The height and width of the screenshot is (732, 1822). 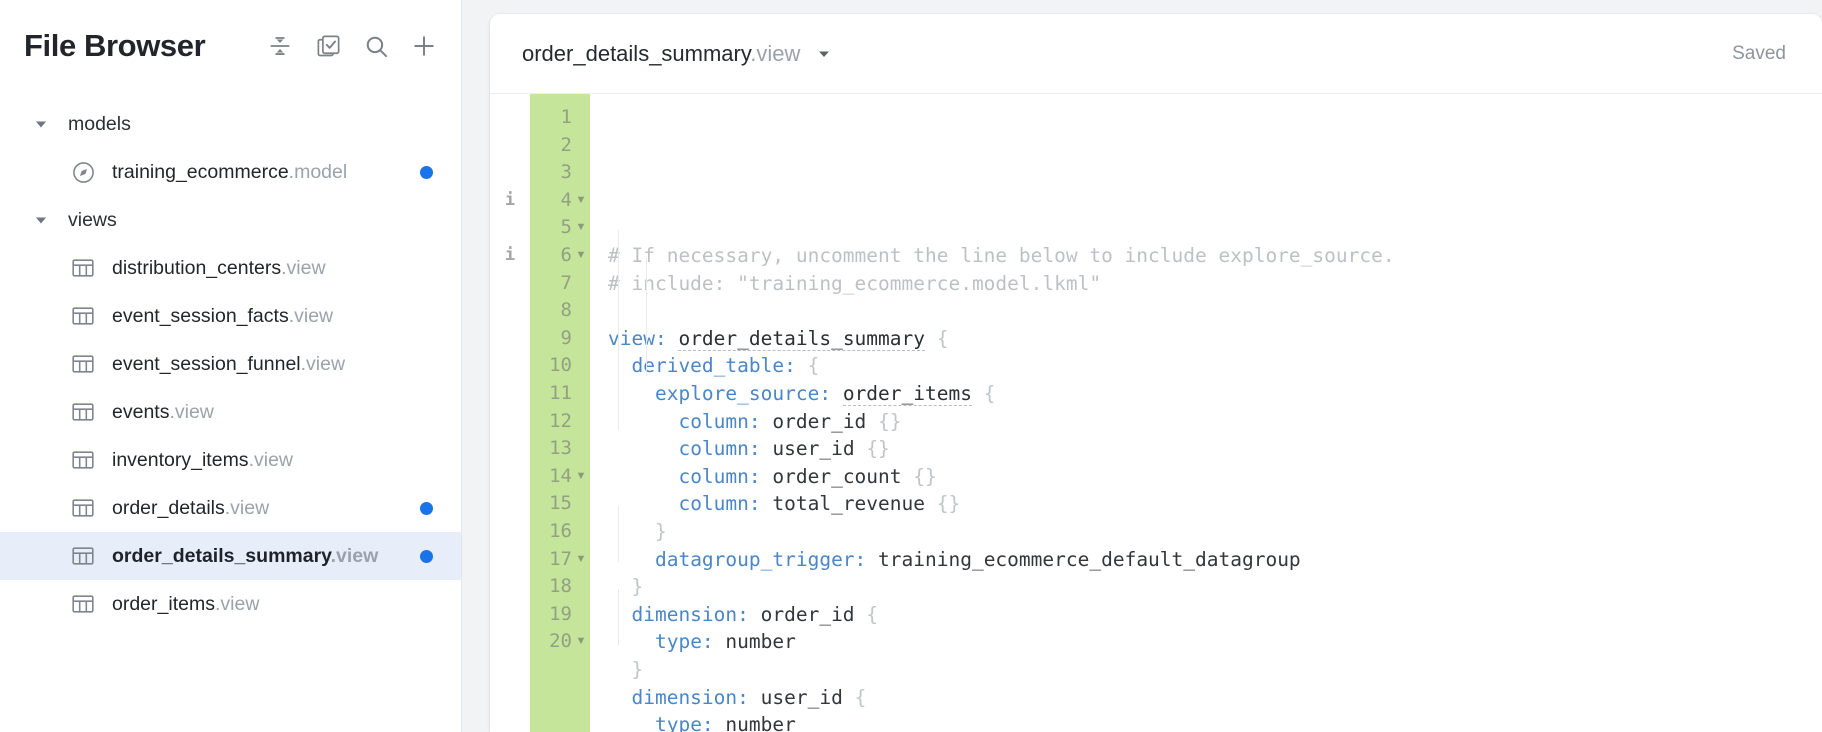 What do you see at coordinates (560, 475) in the screenshot?
I see `line-number: 14` at bounding box center [560, 475].